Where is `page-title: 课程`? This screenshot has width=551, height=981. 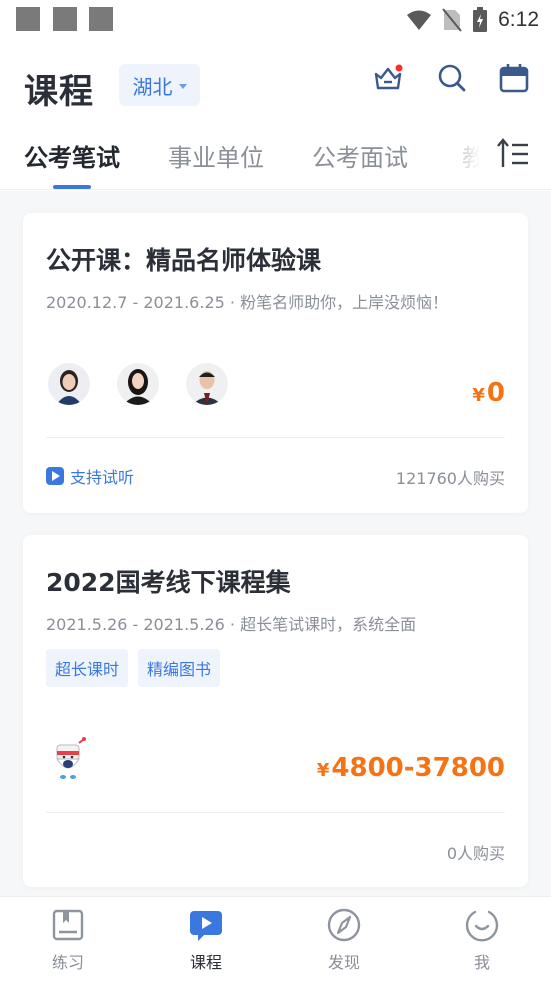 page-title: 课程 is located at coordinates (59, 92).